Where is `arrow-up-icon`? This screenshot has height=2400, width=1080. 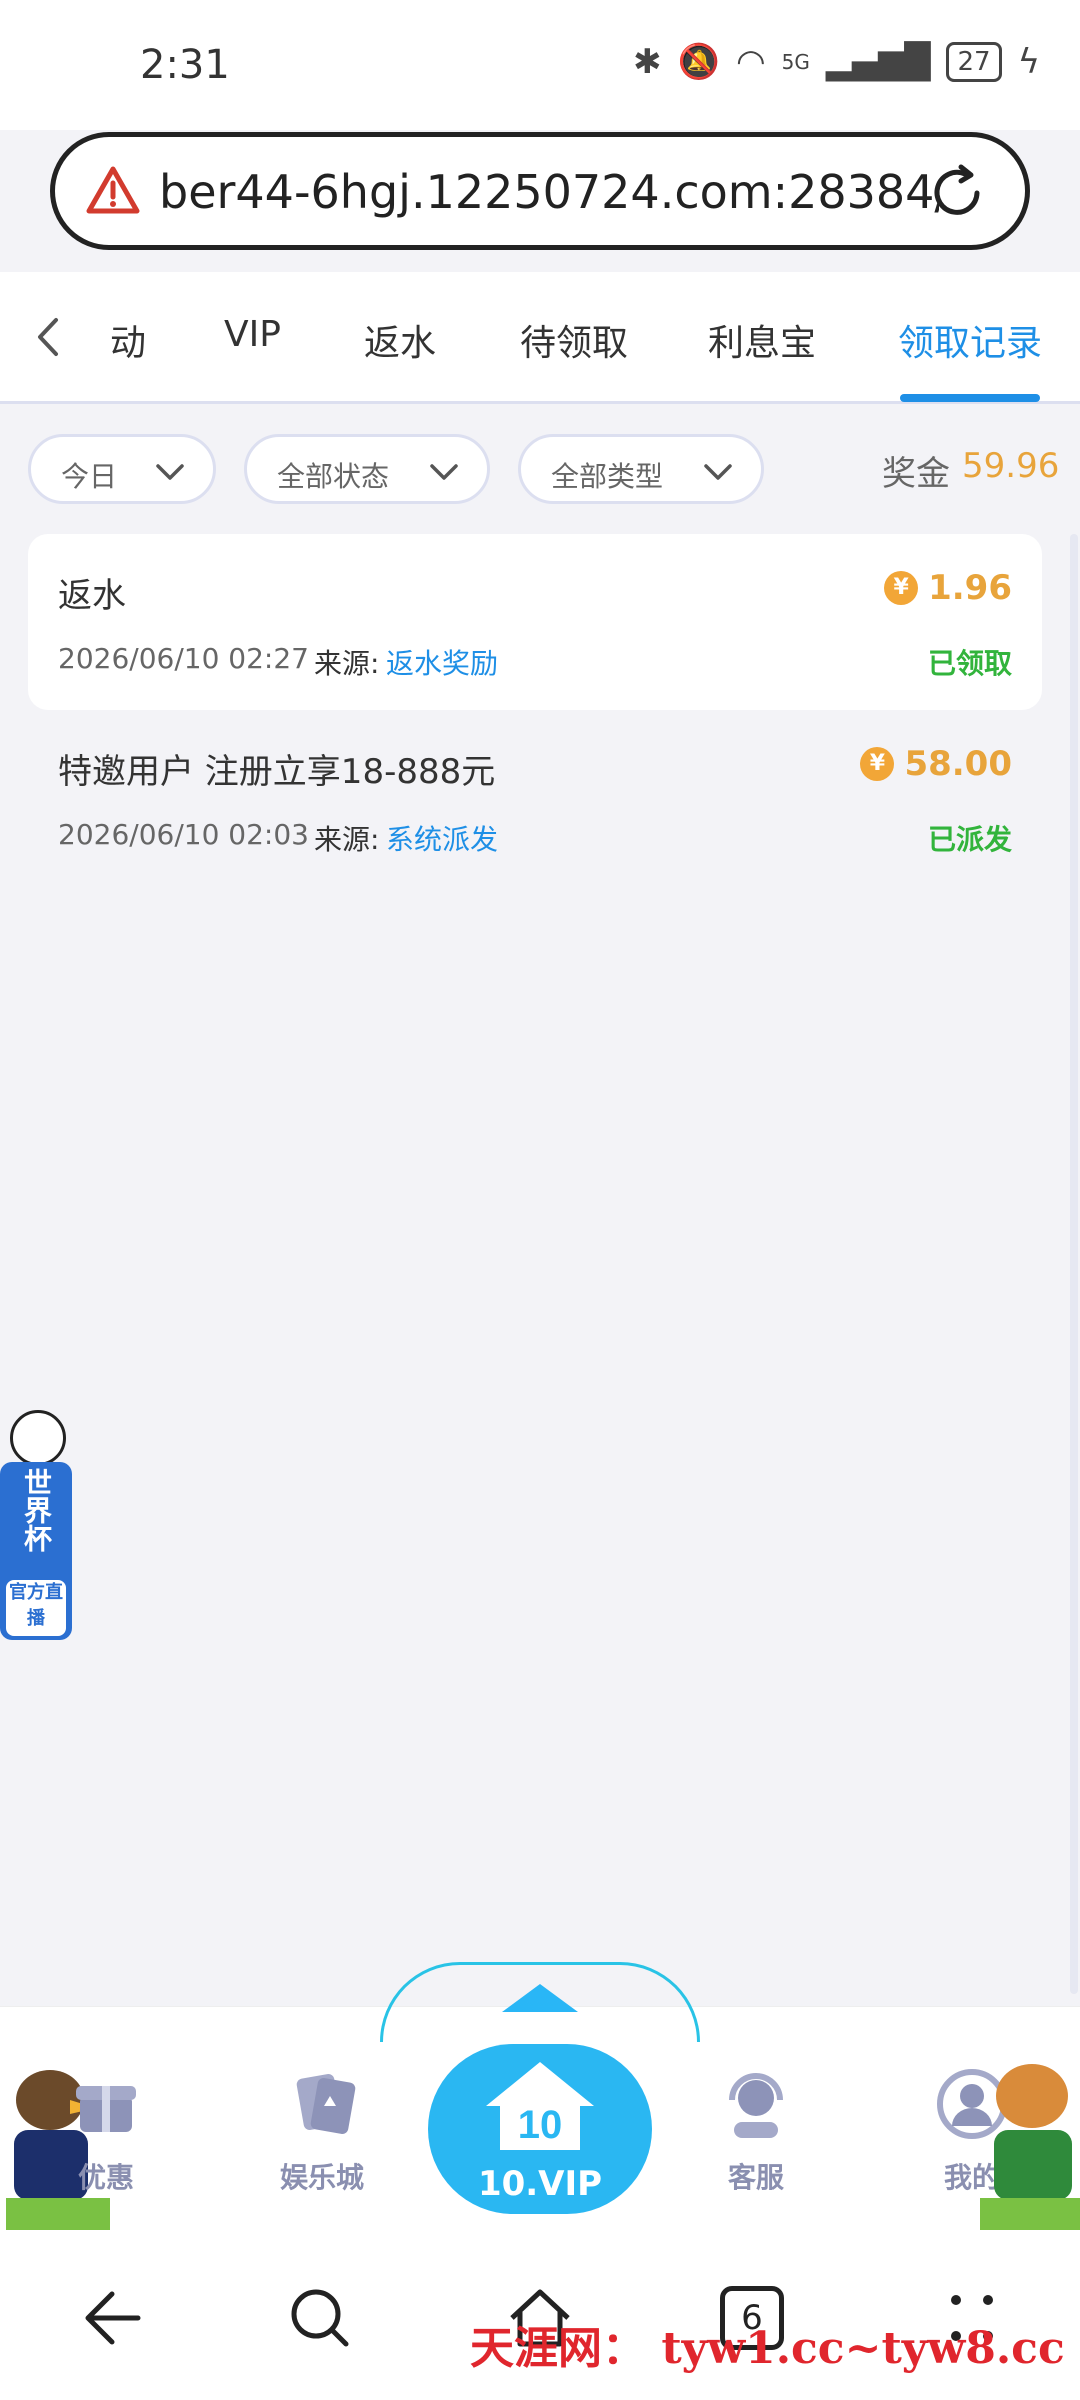
arrow-up-icon is located at coordinates (540, 1998).